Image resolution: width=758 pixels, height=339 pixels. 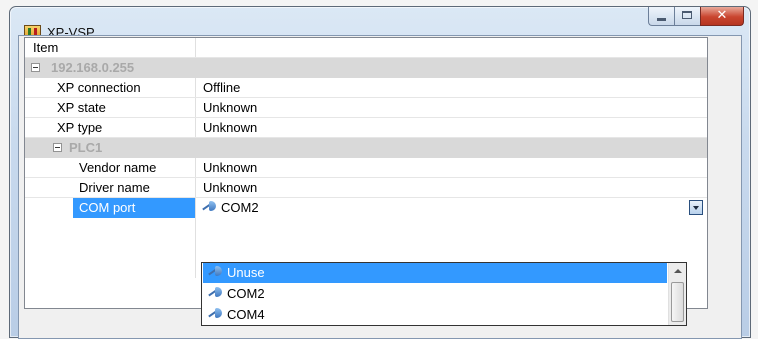 I want to click on property-row: Vendor name Unknown, so click(x=366, y=168).